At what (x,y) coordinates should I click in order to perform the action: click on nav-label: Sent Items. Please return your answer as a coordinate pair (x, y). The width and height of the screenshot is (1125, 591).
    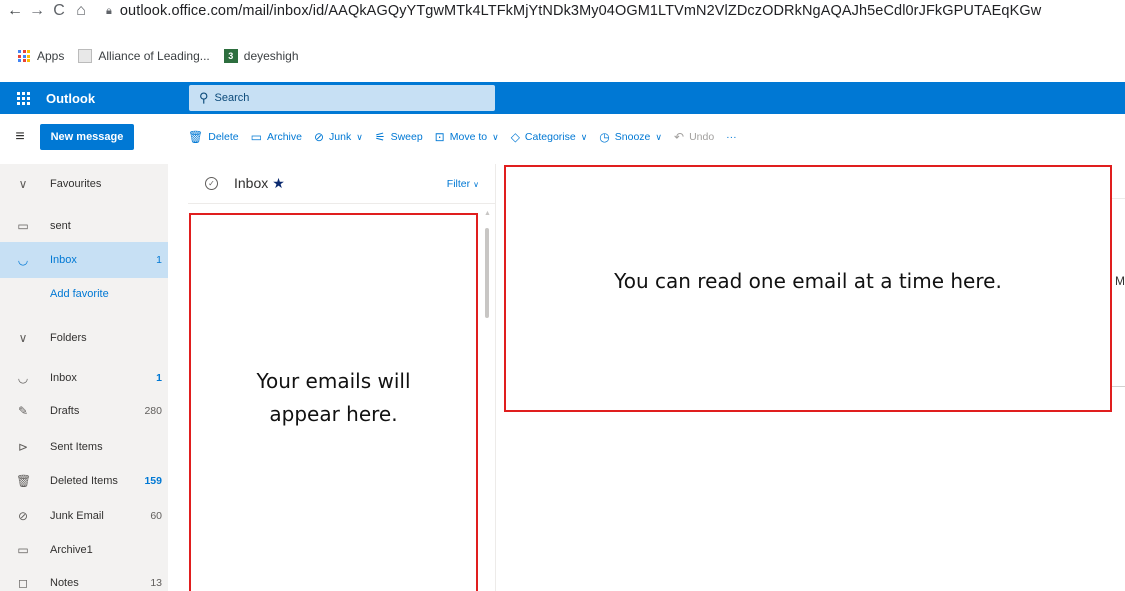
    Looking at the image, I should click on (76, 447).